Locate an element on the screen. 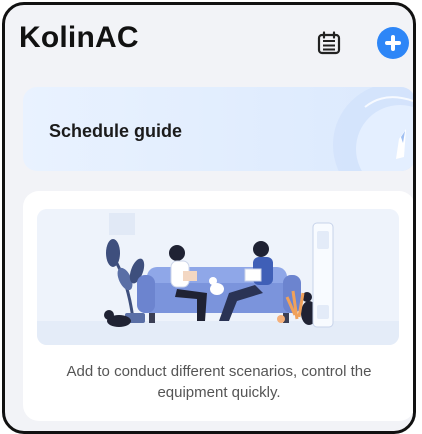 The width and height of the screenshot is (422, 434). schedule-guide-label: Schedule guide is located at coordinates (116, 131).